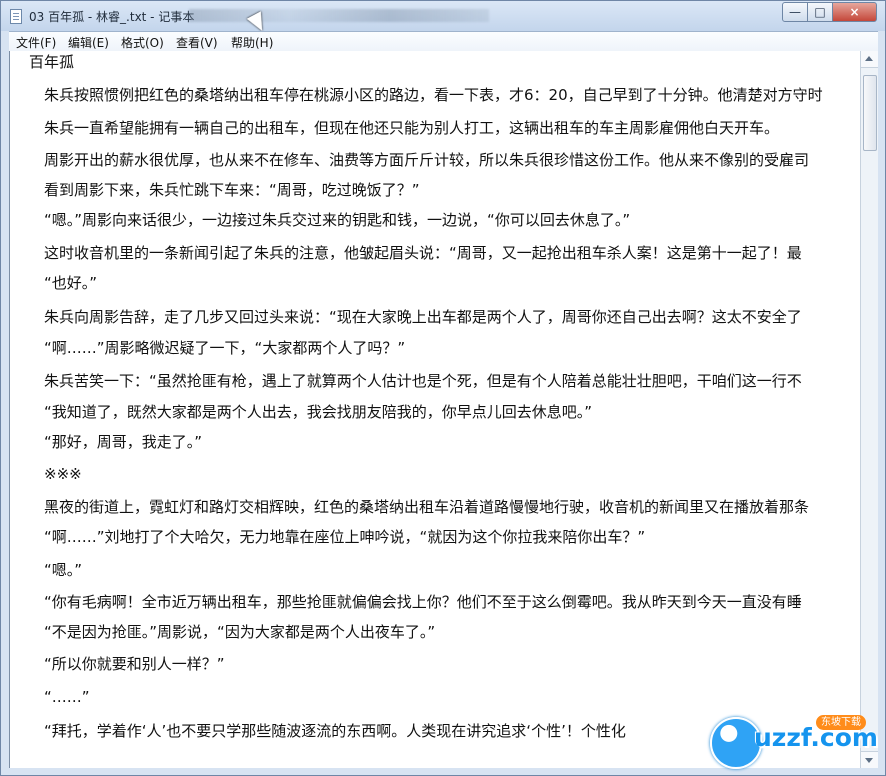 The image size is (886, 776). I want to click on minimize-button: —, so click(795, 12).